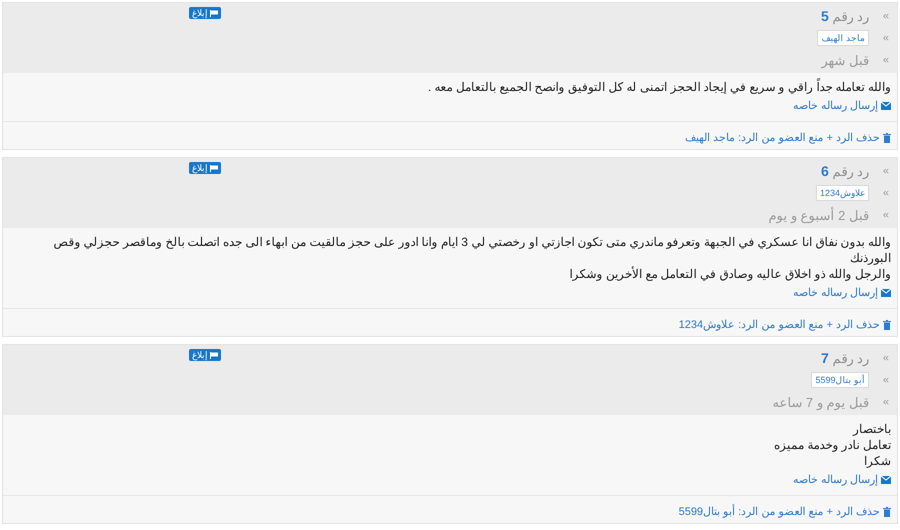 This screenshot has width=900, height=530. I want to click on post-time: قبل يوم و 7 ساعه, so click(820, 402).